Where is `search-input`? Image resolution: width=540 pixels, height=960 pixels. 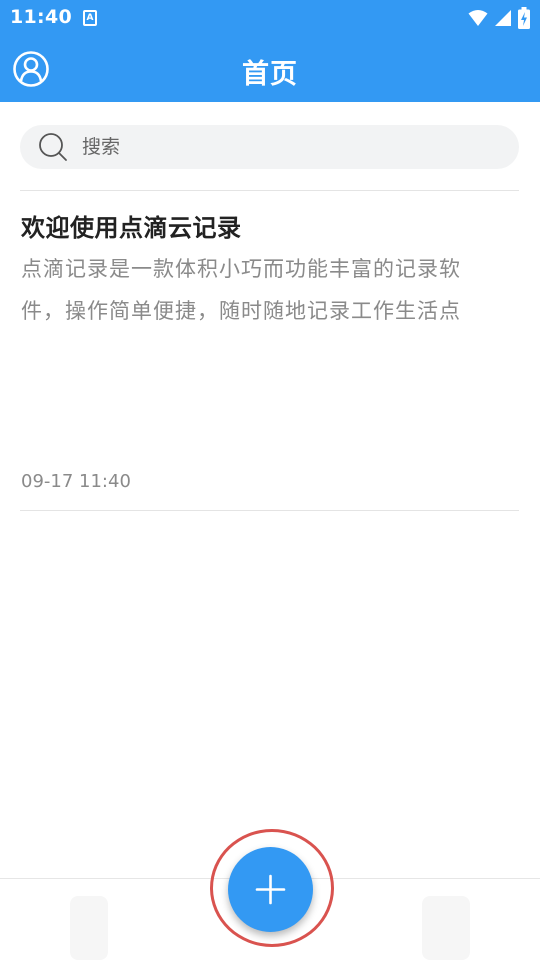 search-input is located at coordinates (282, 147).